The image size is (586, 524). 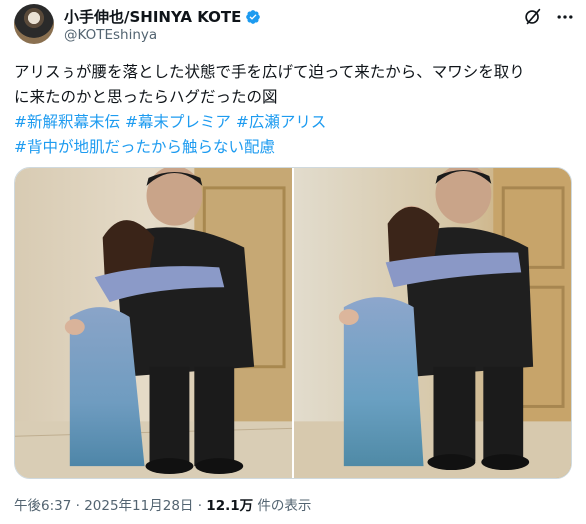 What do you see at coordinates (152, 16) in the screenshot?
I see `author-display-name: 小手伸也/SHINYA KOTE` at bounding box center [152, 16].